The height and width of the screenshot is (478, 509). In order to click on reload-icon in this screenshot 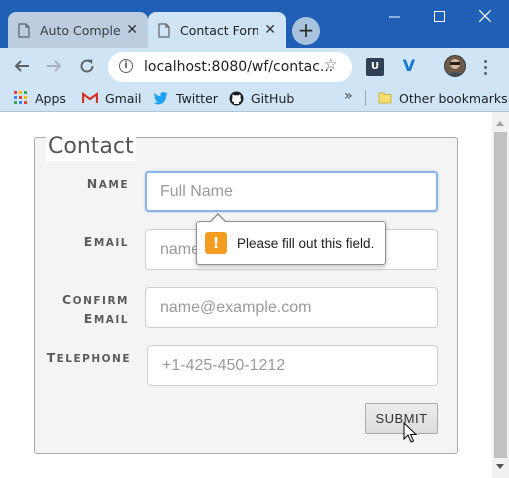, I will do `click(87, 66)`.